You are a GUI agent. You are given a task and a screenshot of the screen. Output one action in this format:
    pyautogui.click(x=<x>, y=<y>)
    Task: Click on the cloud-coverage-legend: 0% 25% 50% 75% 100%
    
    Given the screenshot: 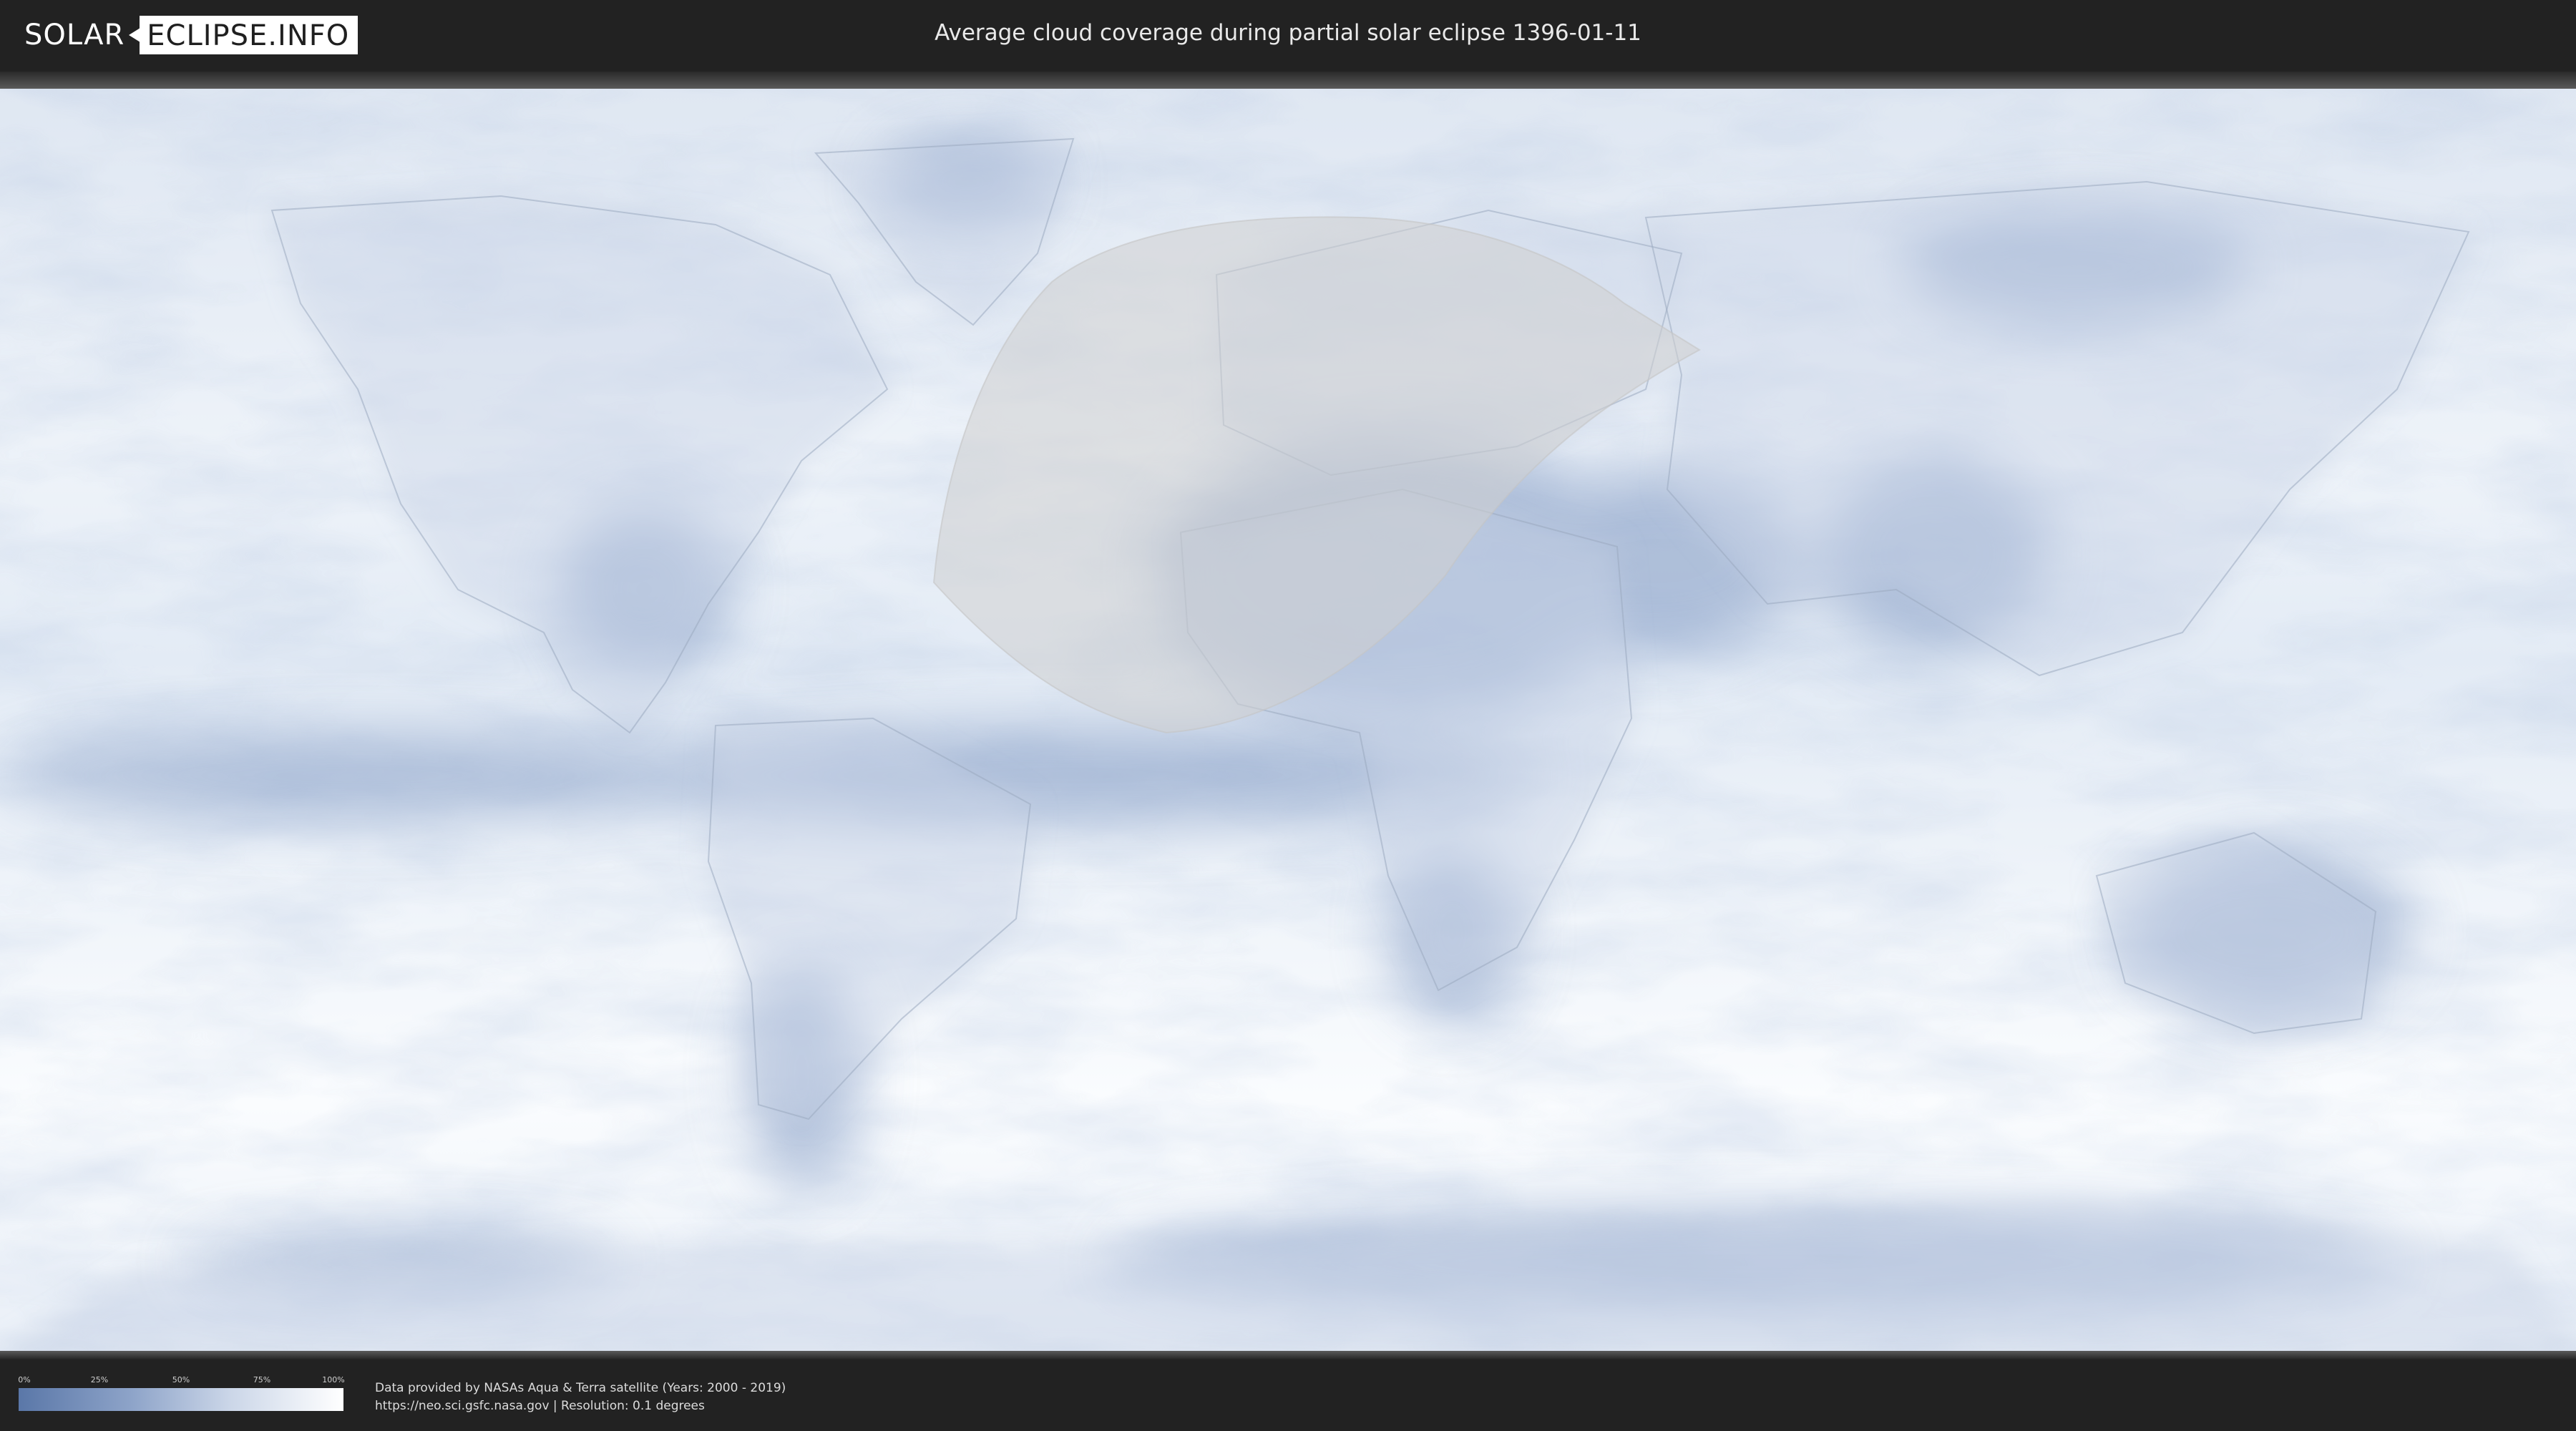 What is the action you would take?
    pyautogui.click(x=181, y=1393)
    